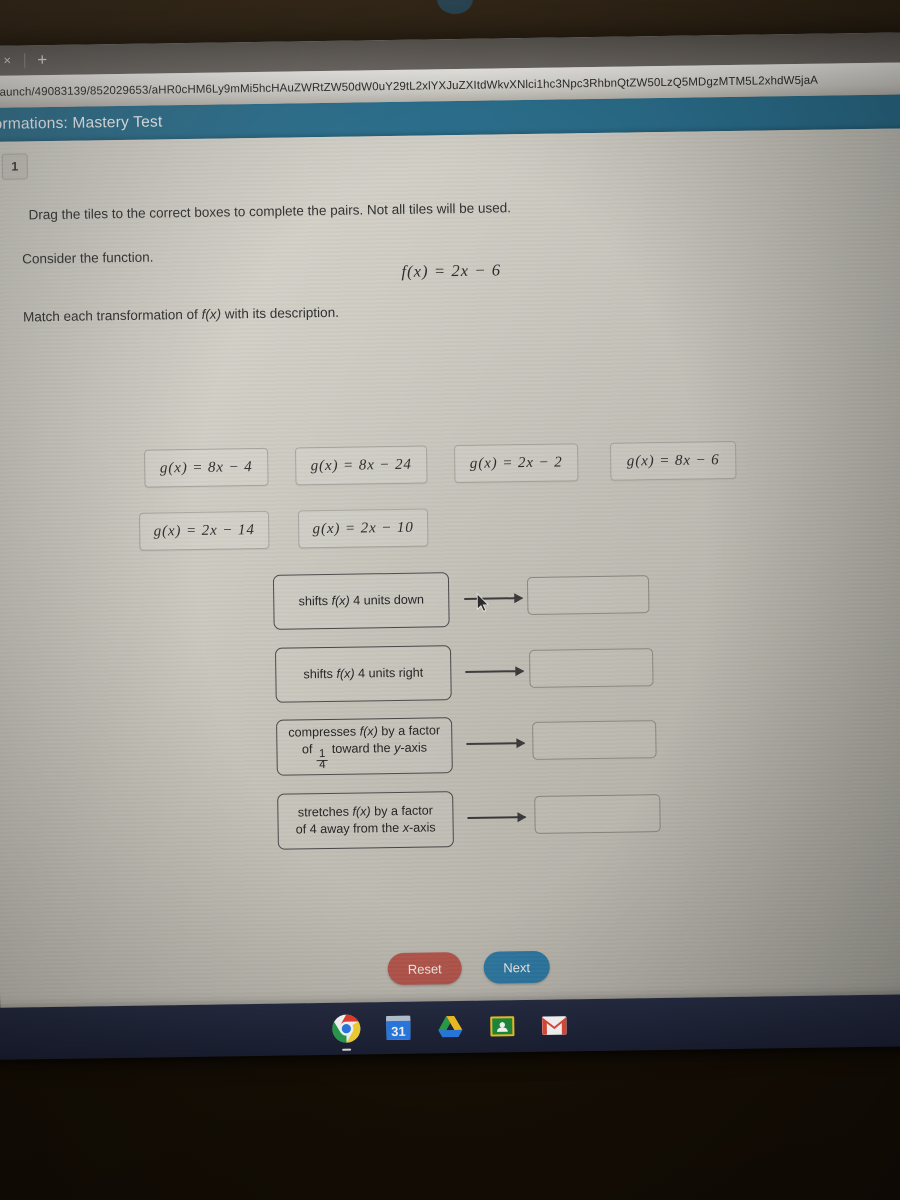 The width and height of the screenshot is (900, 1200). Describe the element at coordinates (88, 258) in the screenshot. I see `consider-function-label: Consider the function.` at that location.